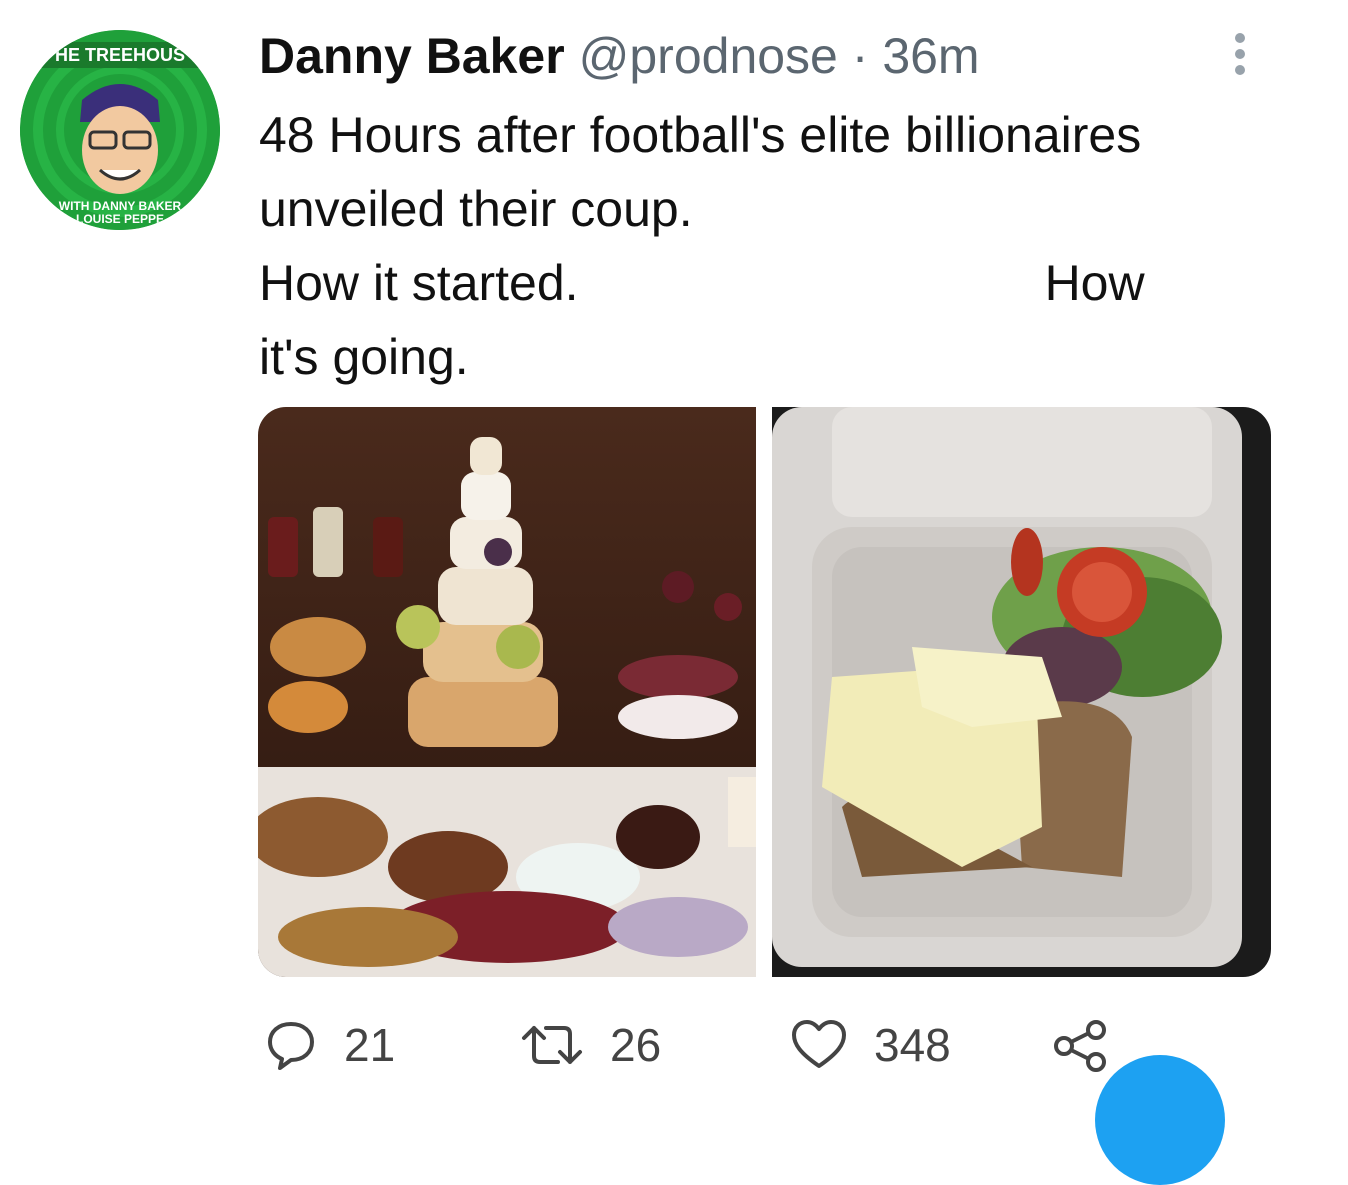  I want to click on author-handle: @prodnose, so click(708, 56).